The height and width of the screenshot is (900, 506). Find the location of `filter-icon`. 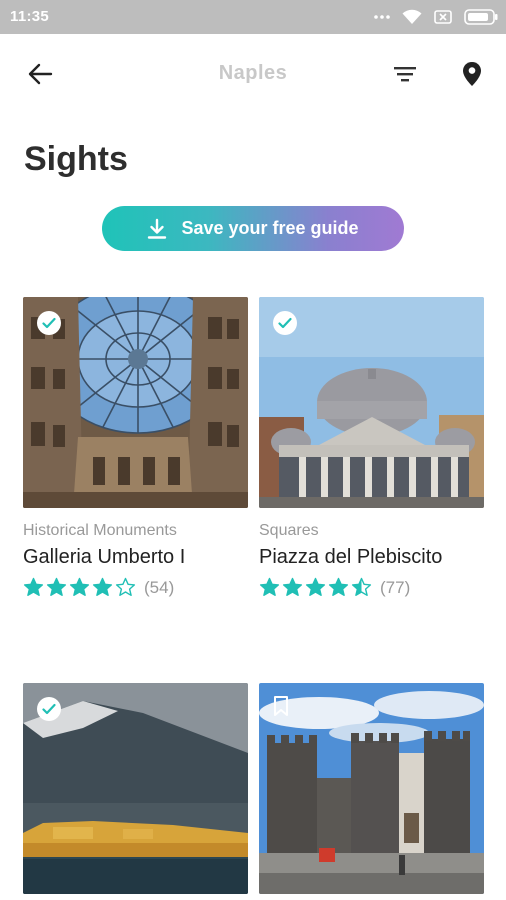

filter-icon is located at coordinates (405, 74).